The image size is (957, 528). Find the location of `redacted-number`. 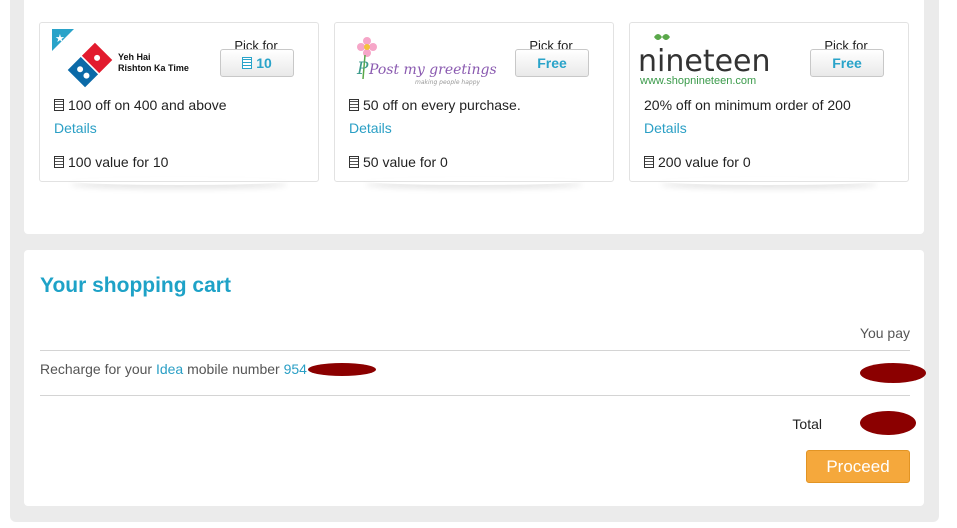

redacted-number is located at coordinates (342, 369).